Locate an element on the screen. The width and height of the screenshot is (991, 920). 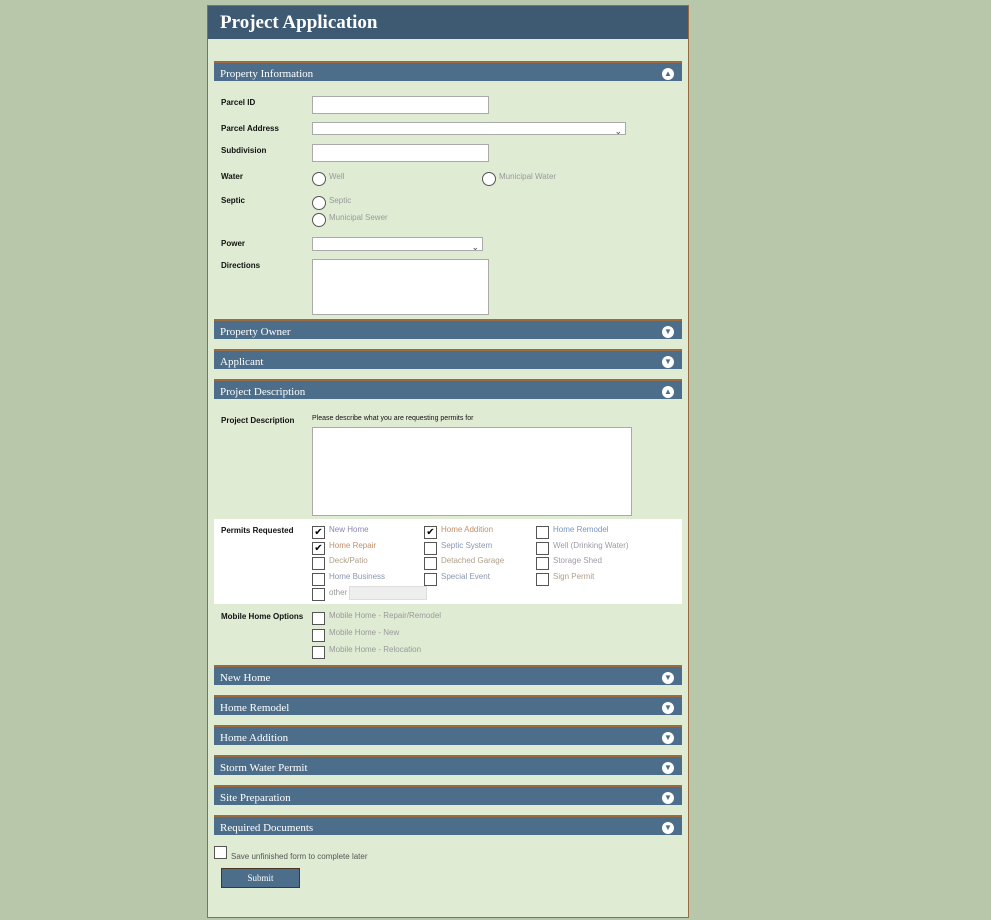
save-later-label: Save unfinished form to complete later is located at coordinates (299, 856).